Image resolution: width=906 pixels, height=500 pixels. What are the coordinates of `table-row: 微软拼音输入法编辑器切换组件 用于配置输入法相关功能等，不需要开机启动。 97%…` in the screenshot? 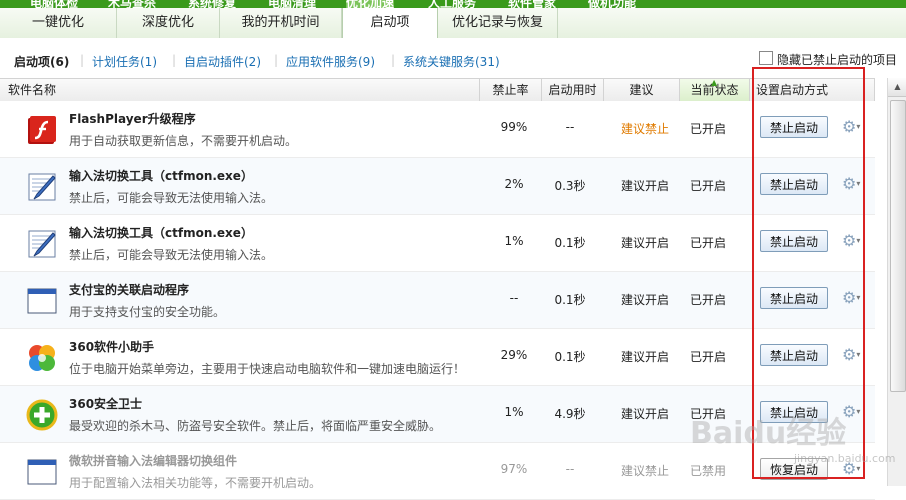 It's located at (437, 471).